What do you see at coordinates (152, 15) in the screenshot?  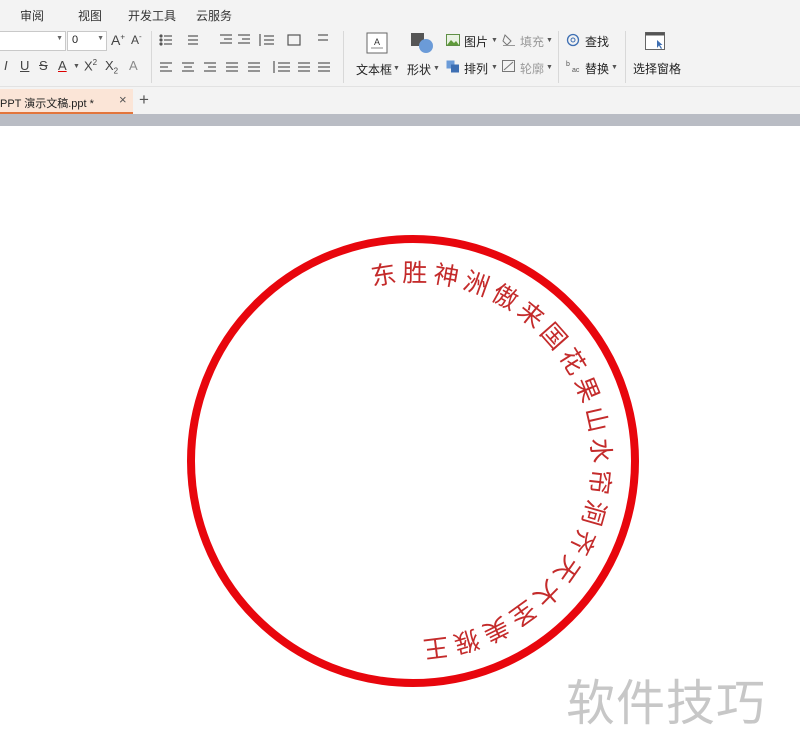 I see `menu-tab-developer: 开发工具` at bounding box center [152, 15].